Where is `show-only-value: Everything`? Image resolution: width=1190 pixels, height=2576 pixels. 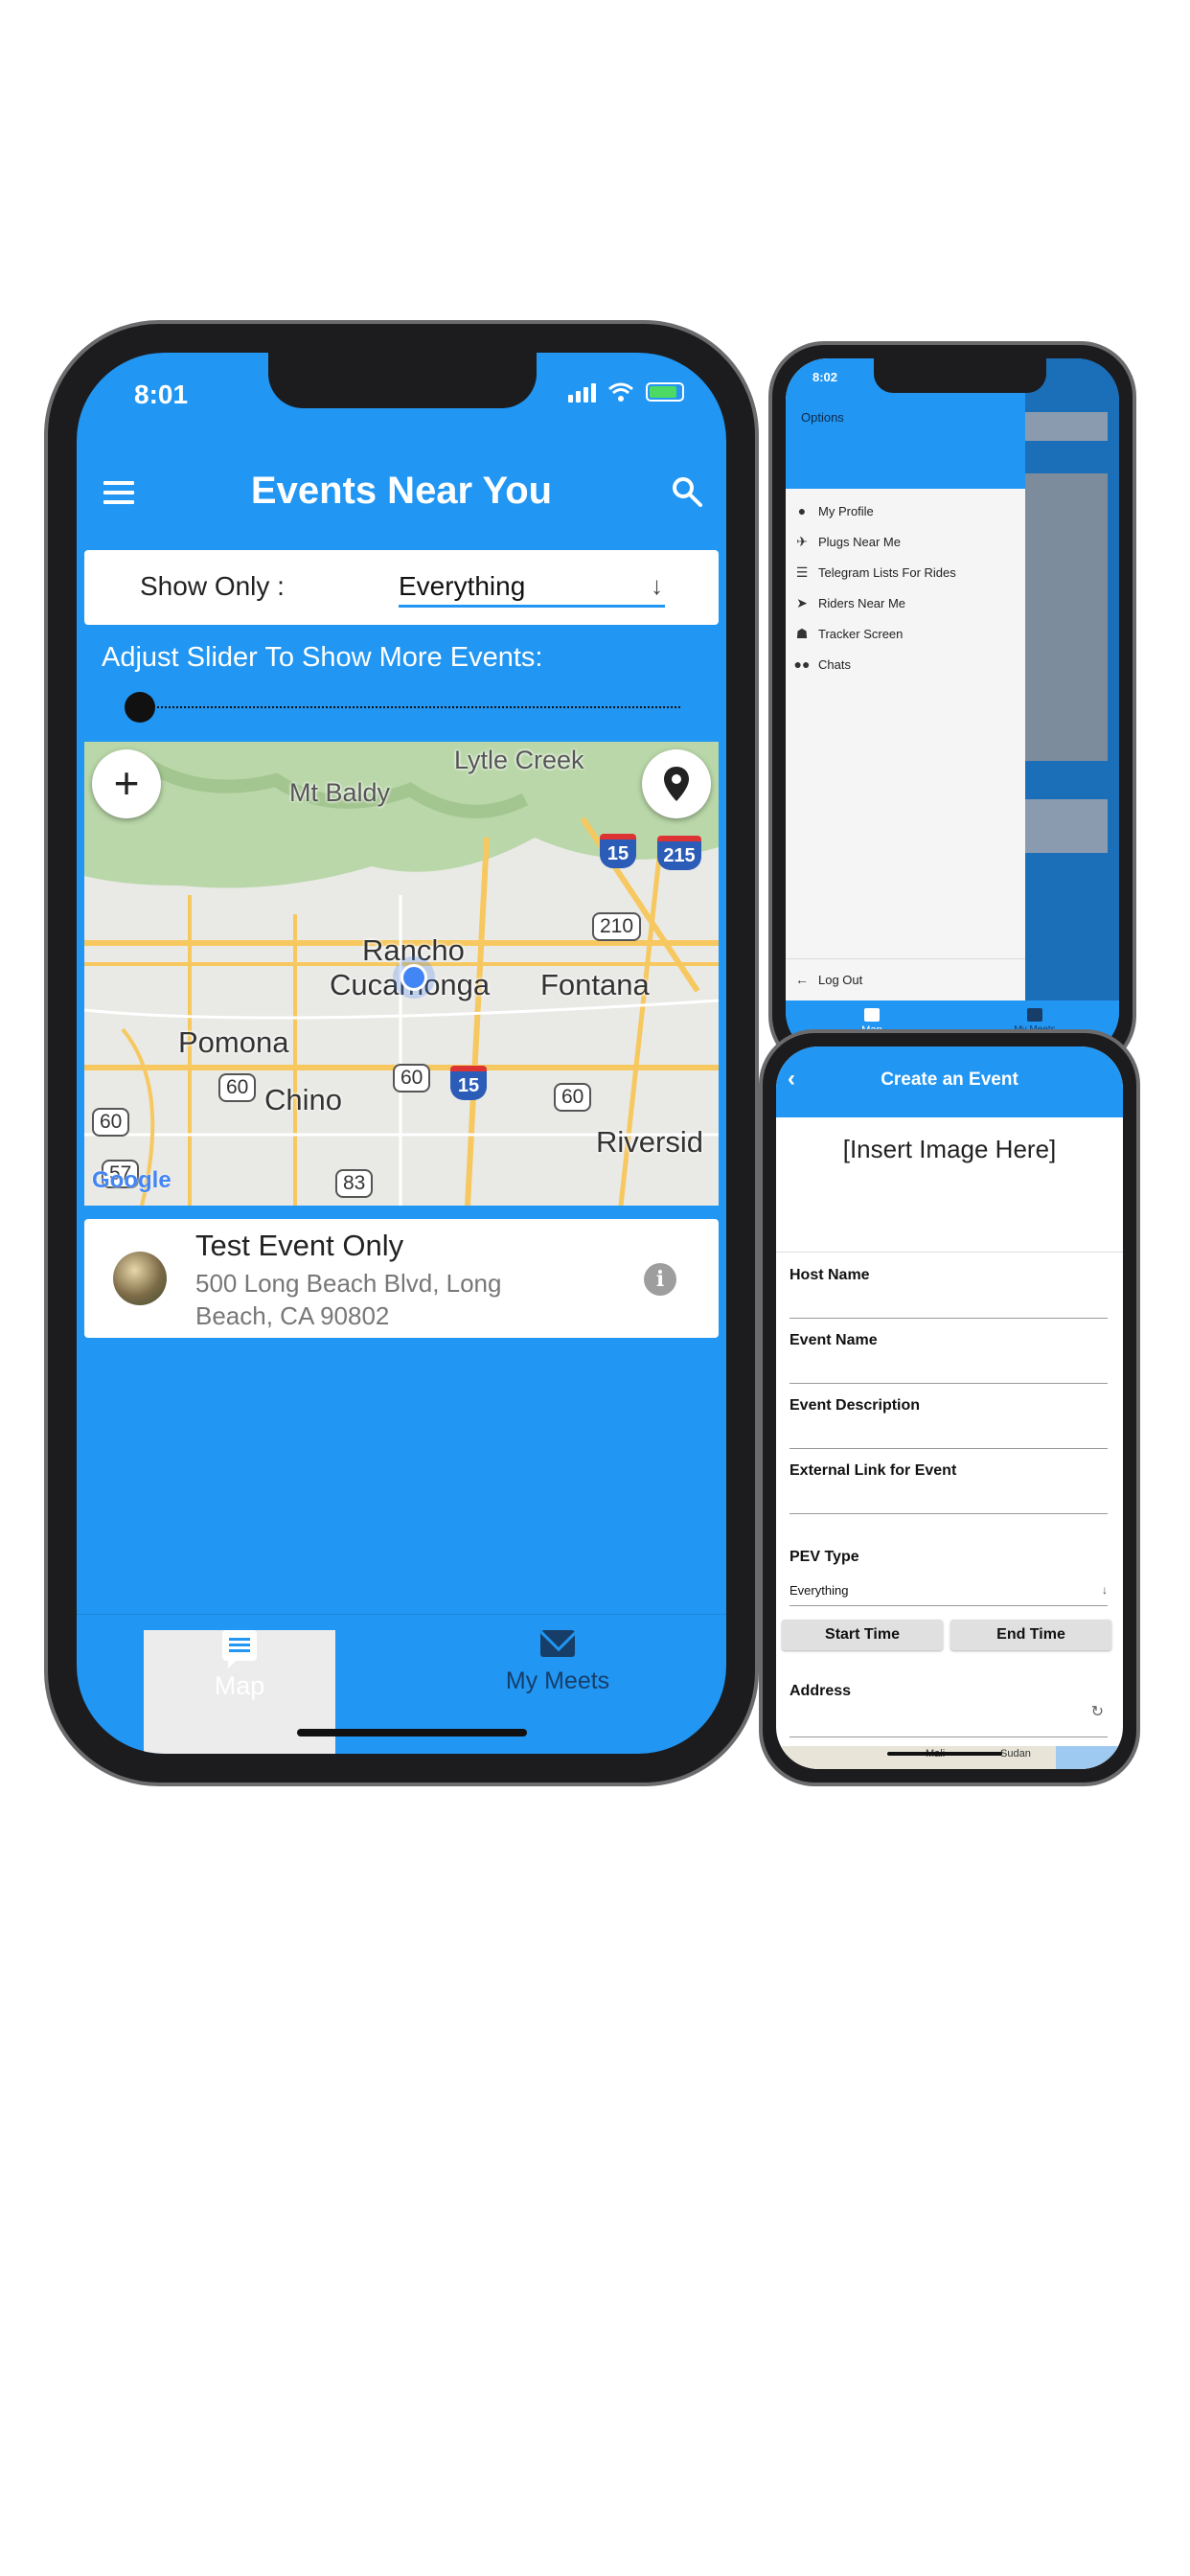
show-only-value: Everything is located at coordinates (463, 586).